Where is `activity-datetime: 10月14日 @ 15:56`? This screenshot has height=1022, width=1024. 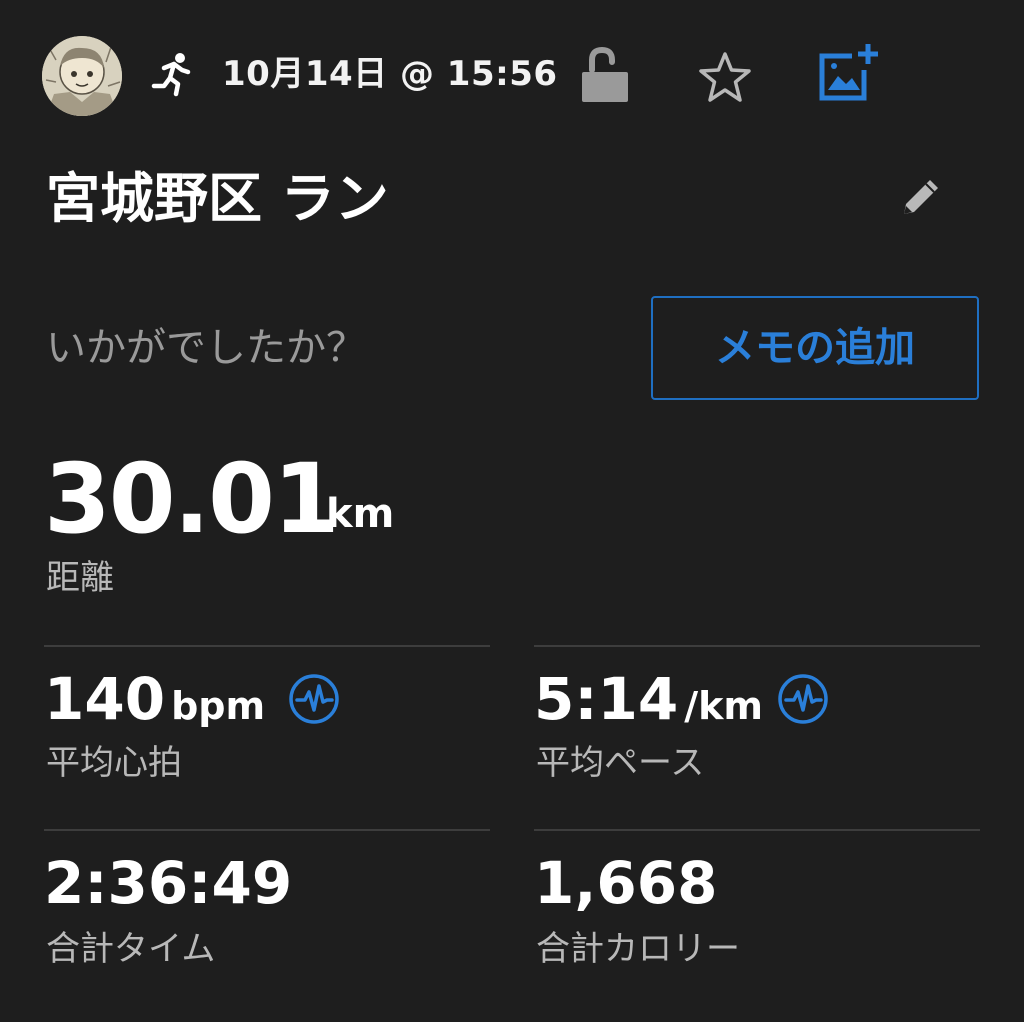 activity-datetime: 10月14日 @ 15:56 is located at coordinates (390, 74).